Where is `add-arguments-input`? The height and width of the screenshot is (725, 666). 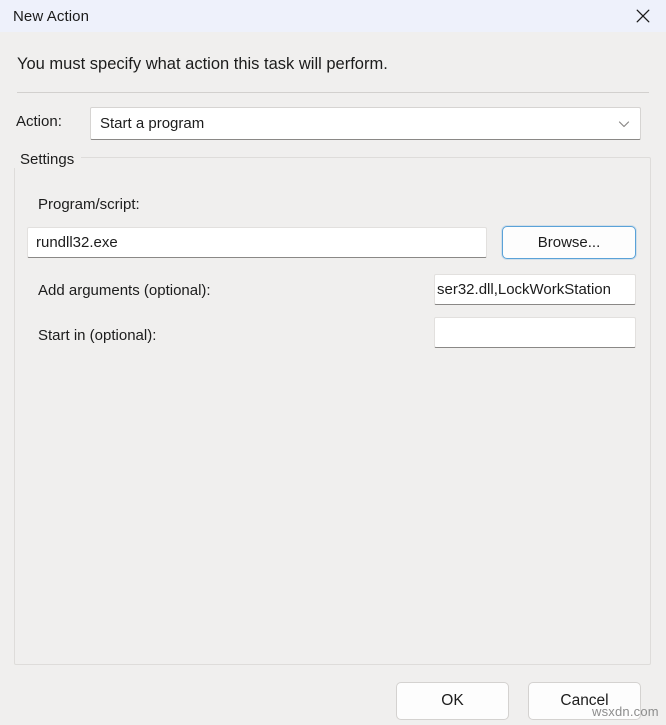 add-arguments-input is located at coordinates (535, 289).